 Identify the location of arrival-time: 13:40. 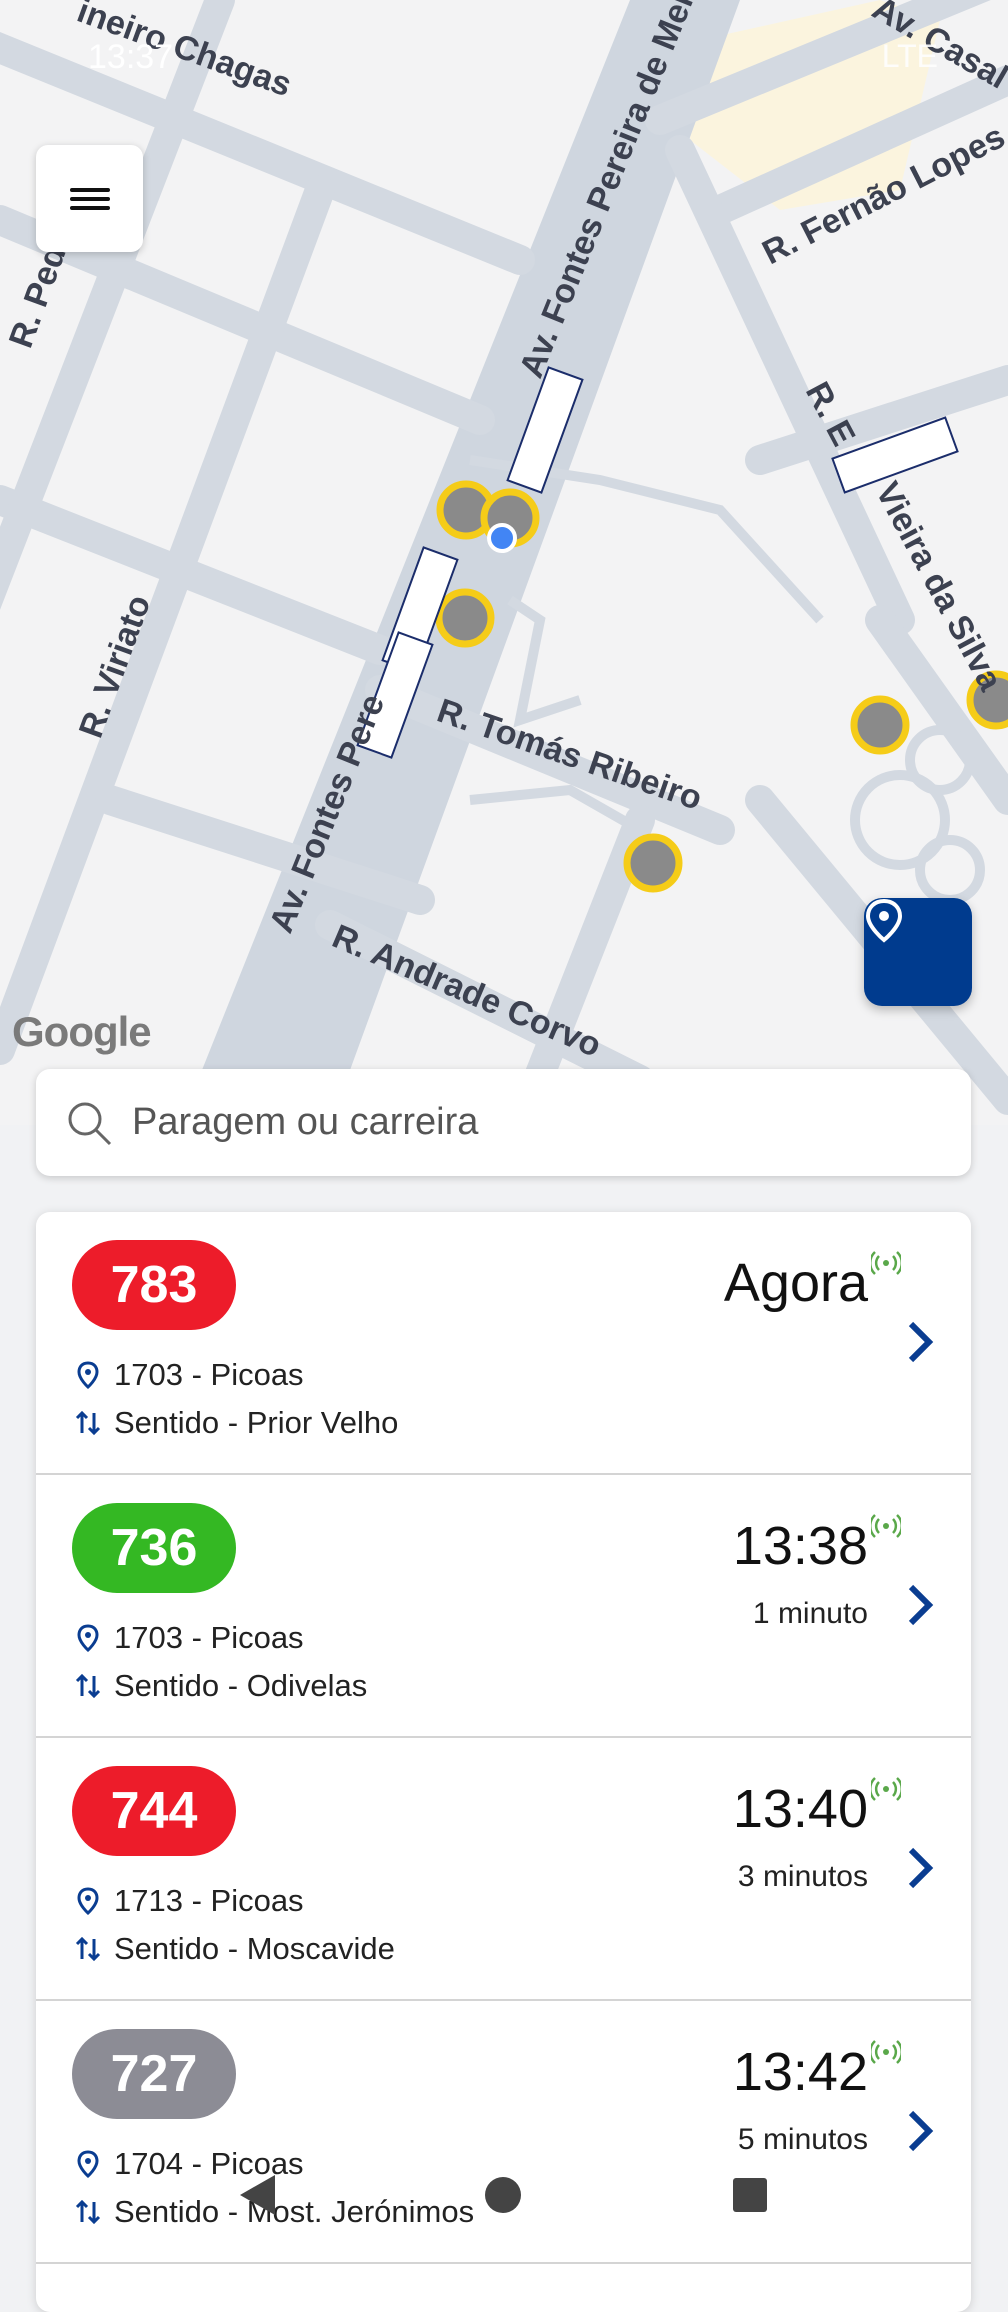
(800, 1809).